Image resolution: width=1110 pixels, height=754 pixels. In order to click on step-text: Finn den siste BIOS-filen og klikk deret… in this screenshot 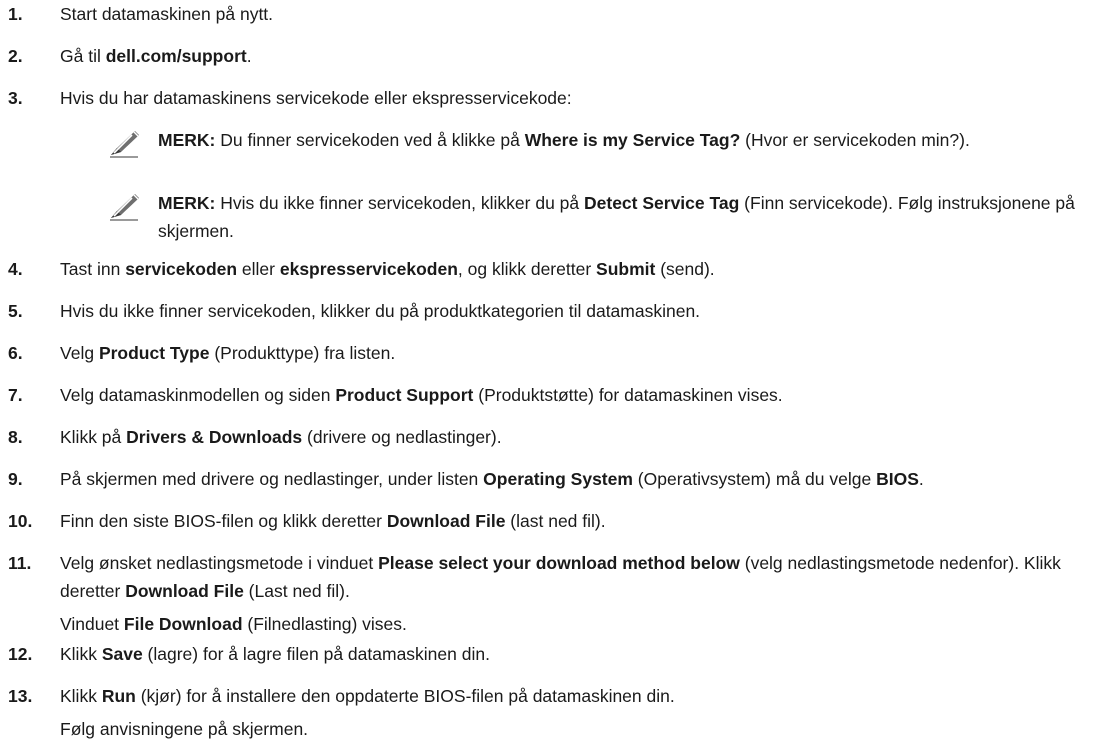, I will do `click(579, 521)`.